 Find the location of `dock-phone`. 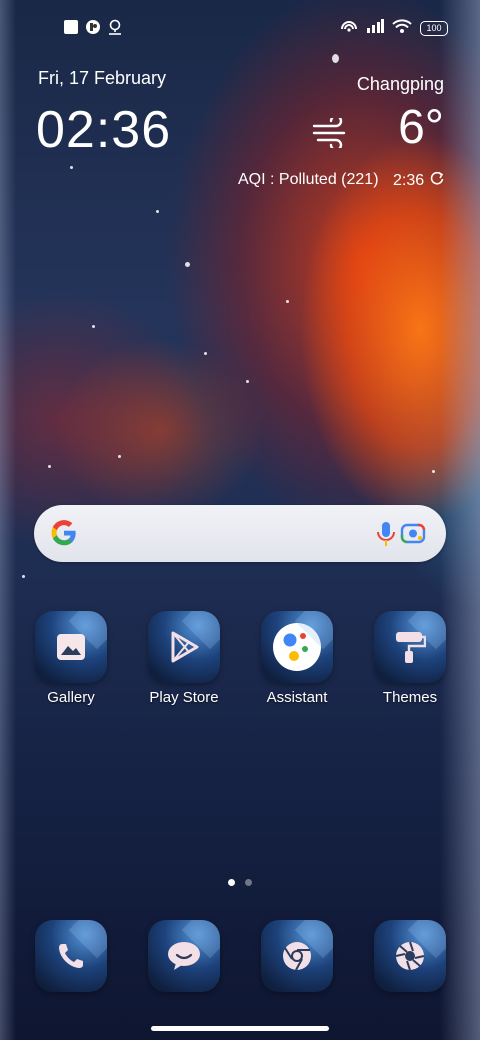

dock-phone is located at coordinates (71, 956).